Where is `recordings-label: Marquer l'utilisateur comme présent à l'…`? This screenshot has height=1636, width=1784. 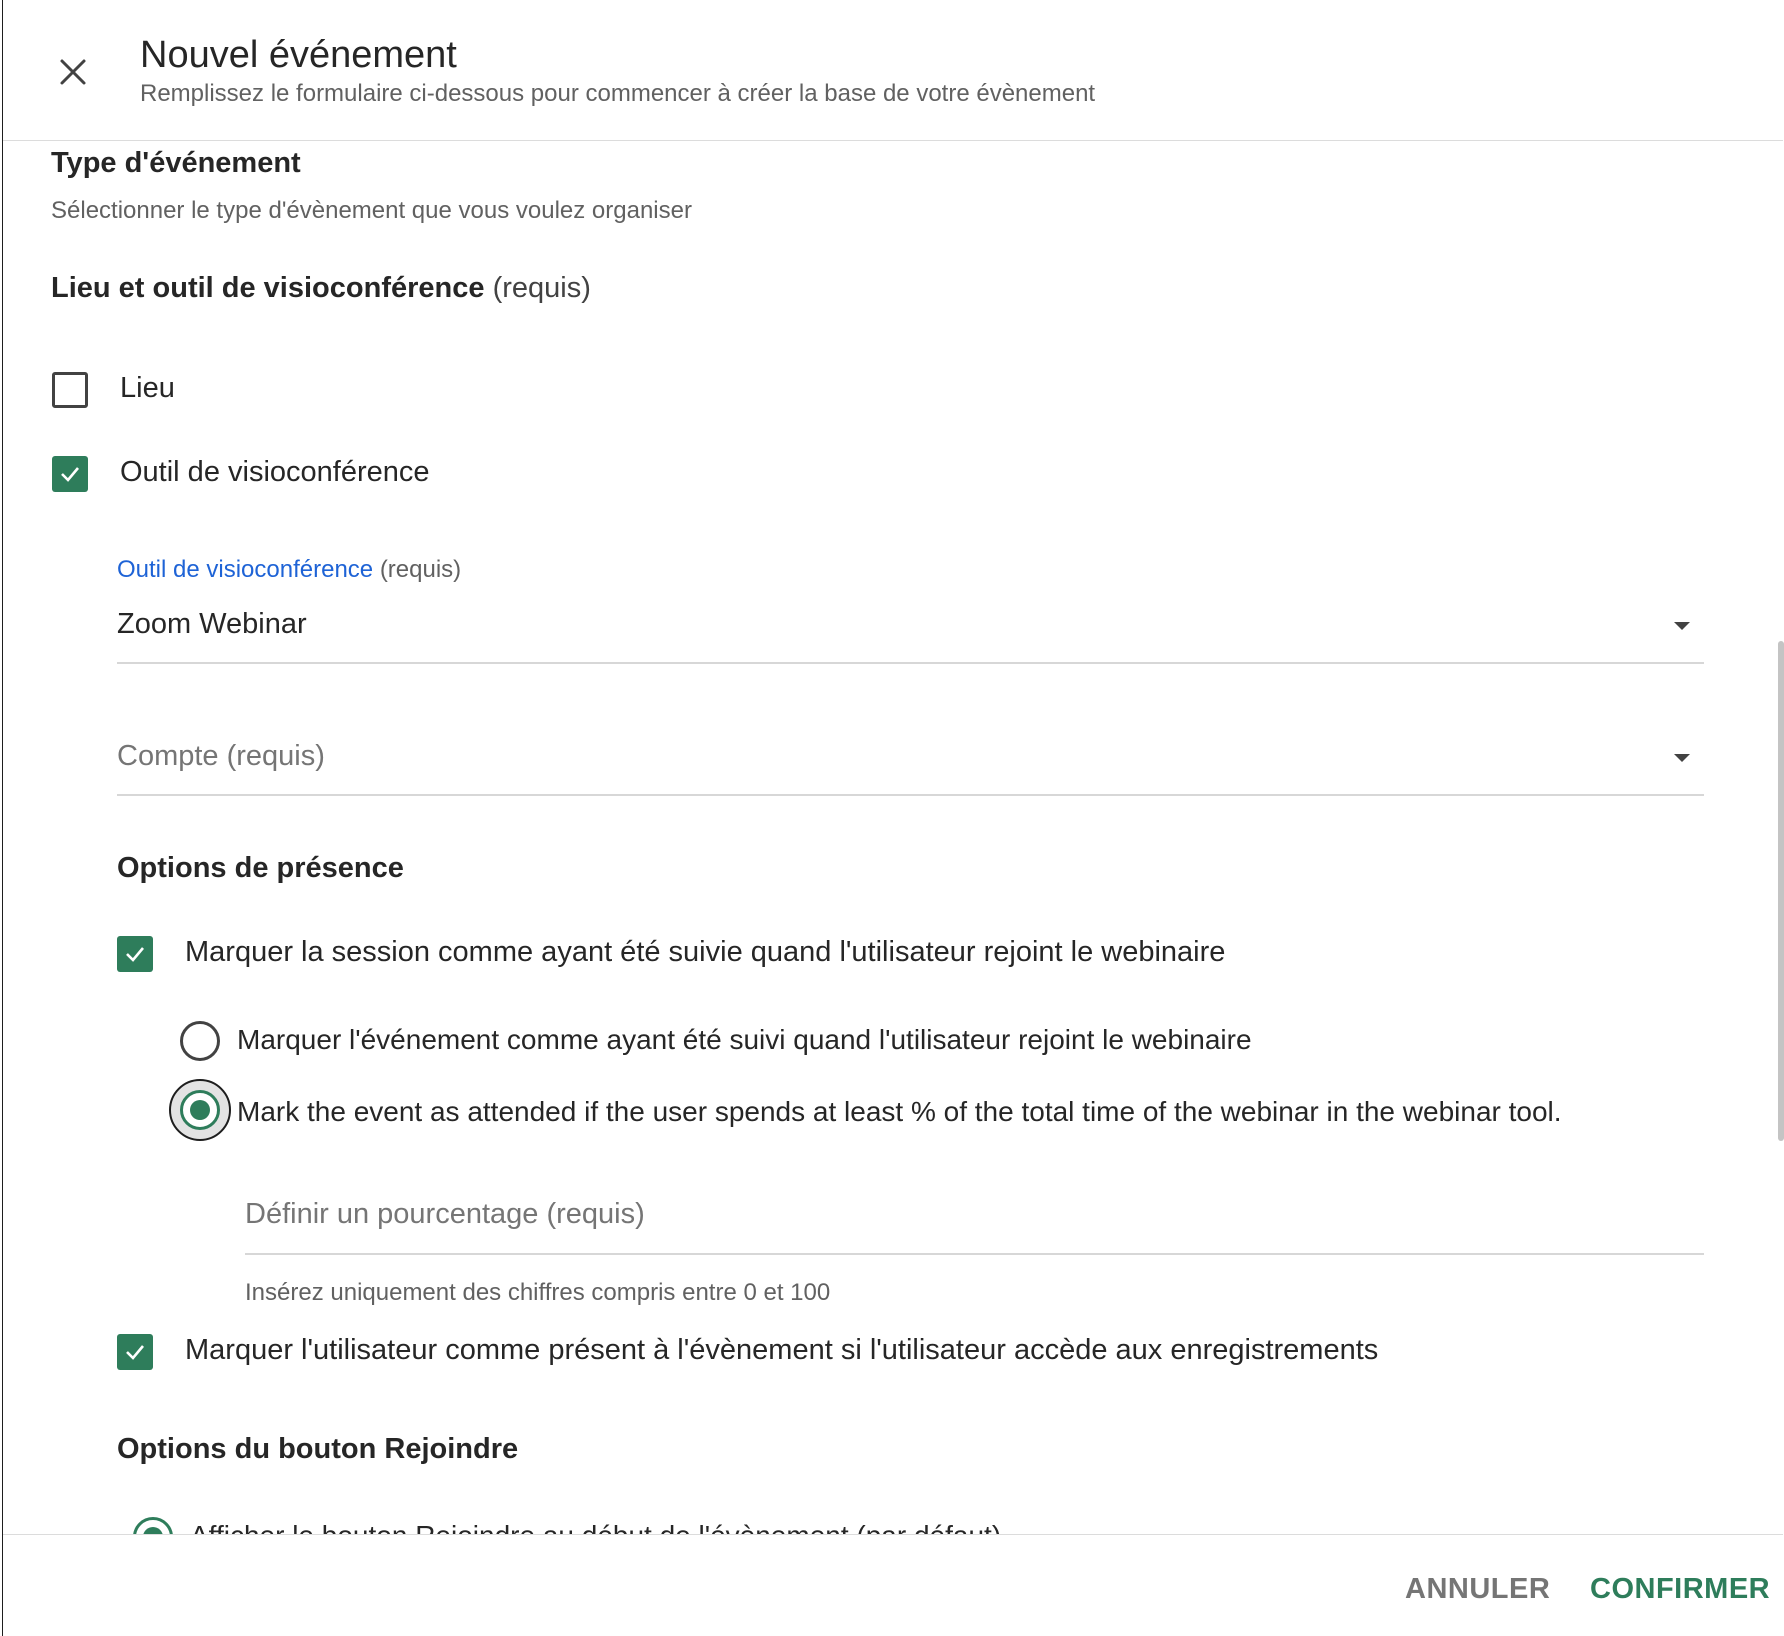 recordings-label: Marquer l'utilisateur comme présent à l'… is located at coordinates (781, 1350).